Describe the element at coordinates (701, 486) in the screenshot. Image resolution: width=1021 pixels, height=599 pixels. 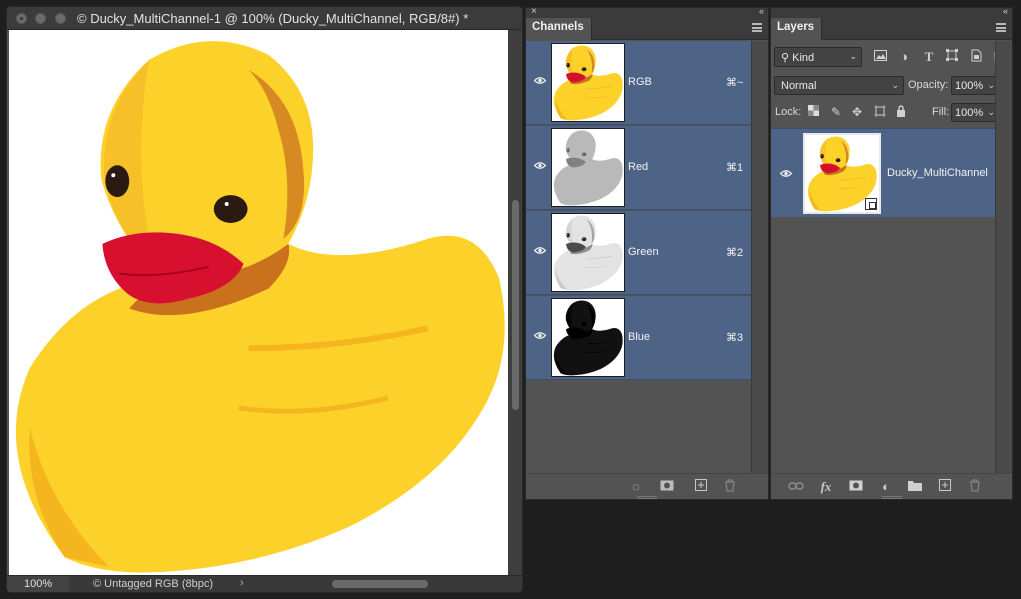
I see `new-channel-icon` at that location.